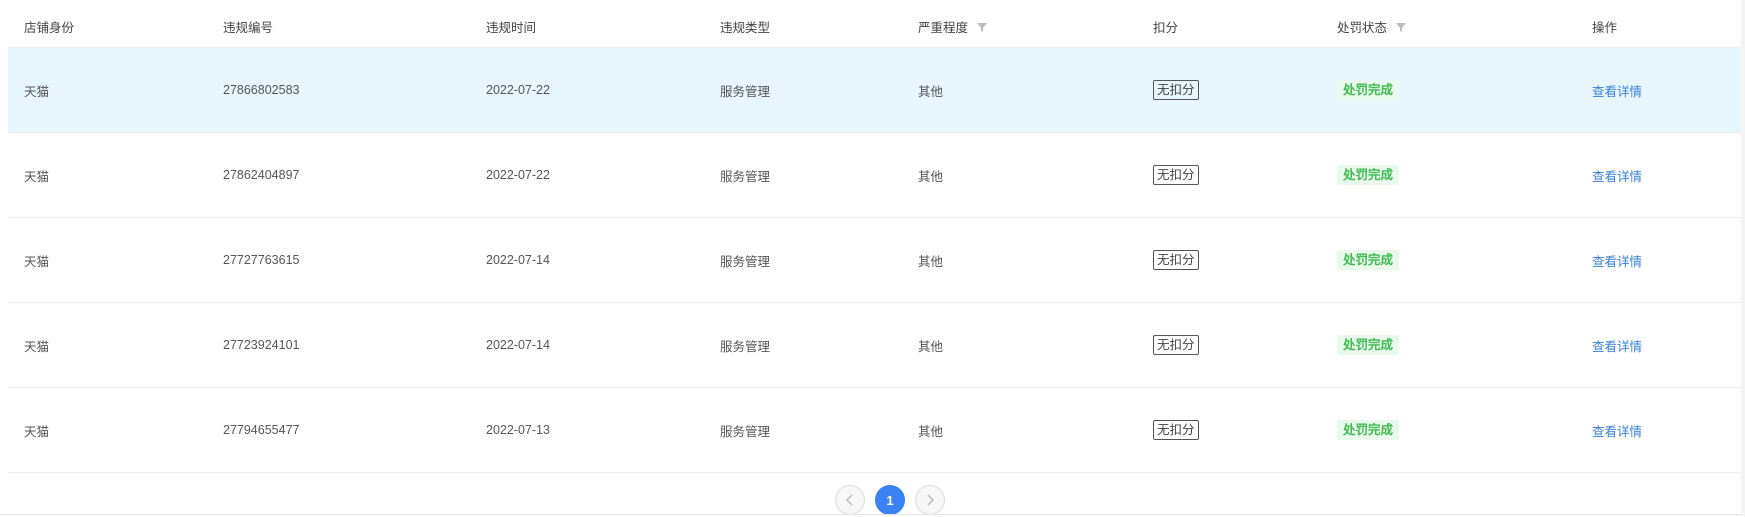  Describe the element at coordinates (261, 90) in the screenshot. I see `cell-violation-id: 27866802583` at that location.